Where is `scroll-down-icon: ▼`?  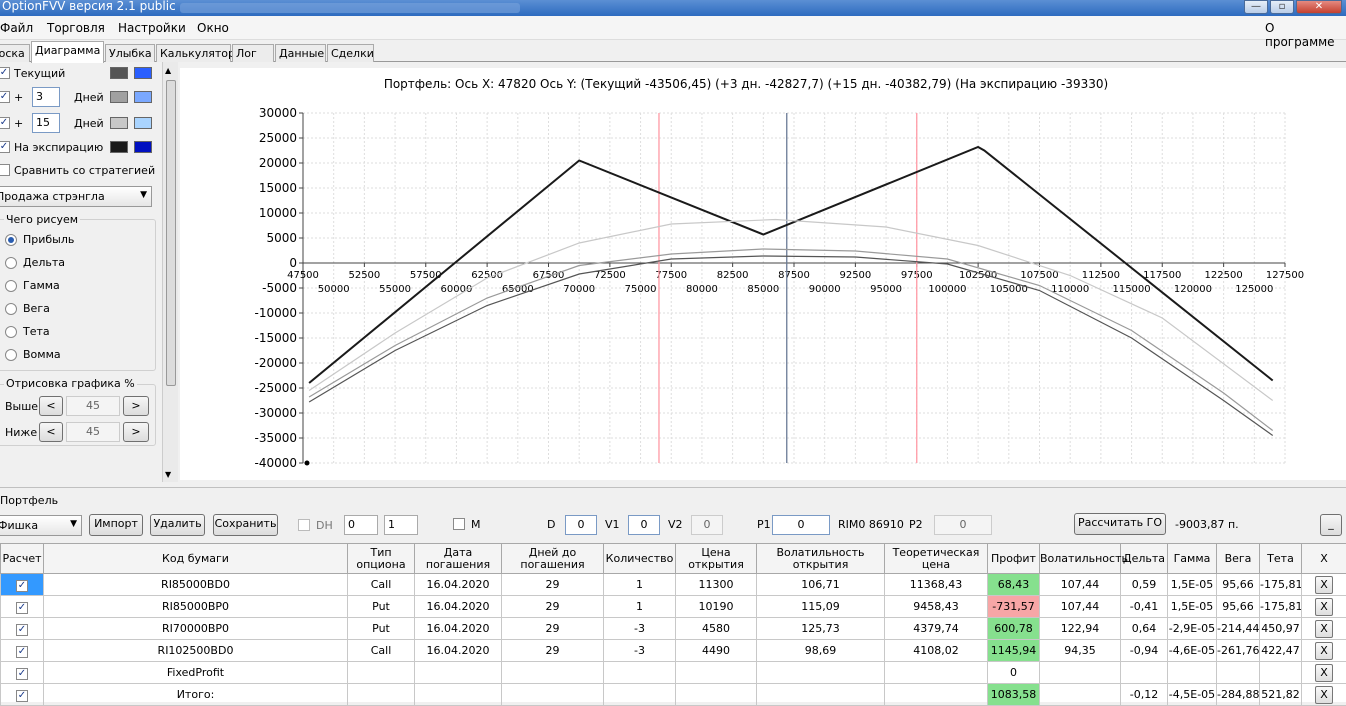
scroll-down-icon: ▼ is located at coordinates (168, 474).